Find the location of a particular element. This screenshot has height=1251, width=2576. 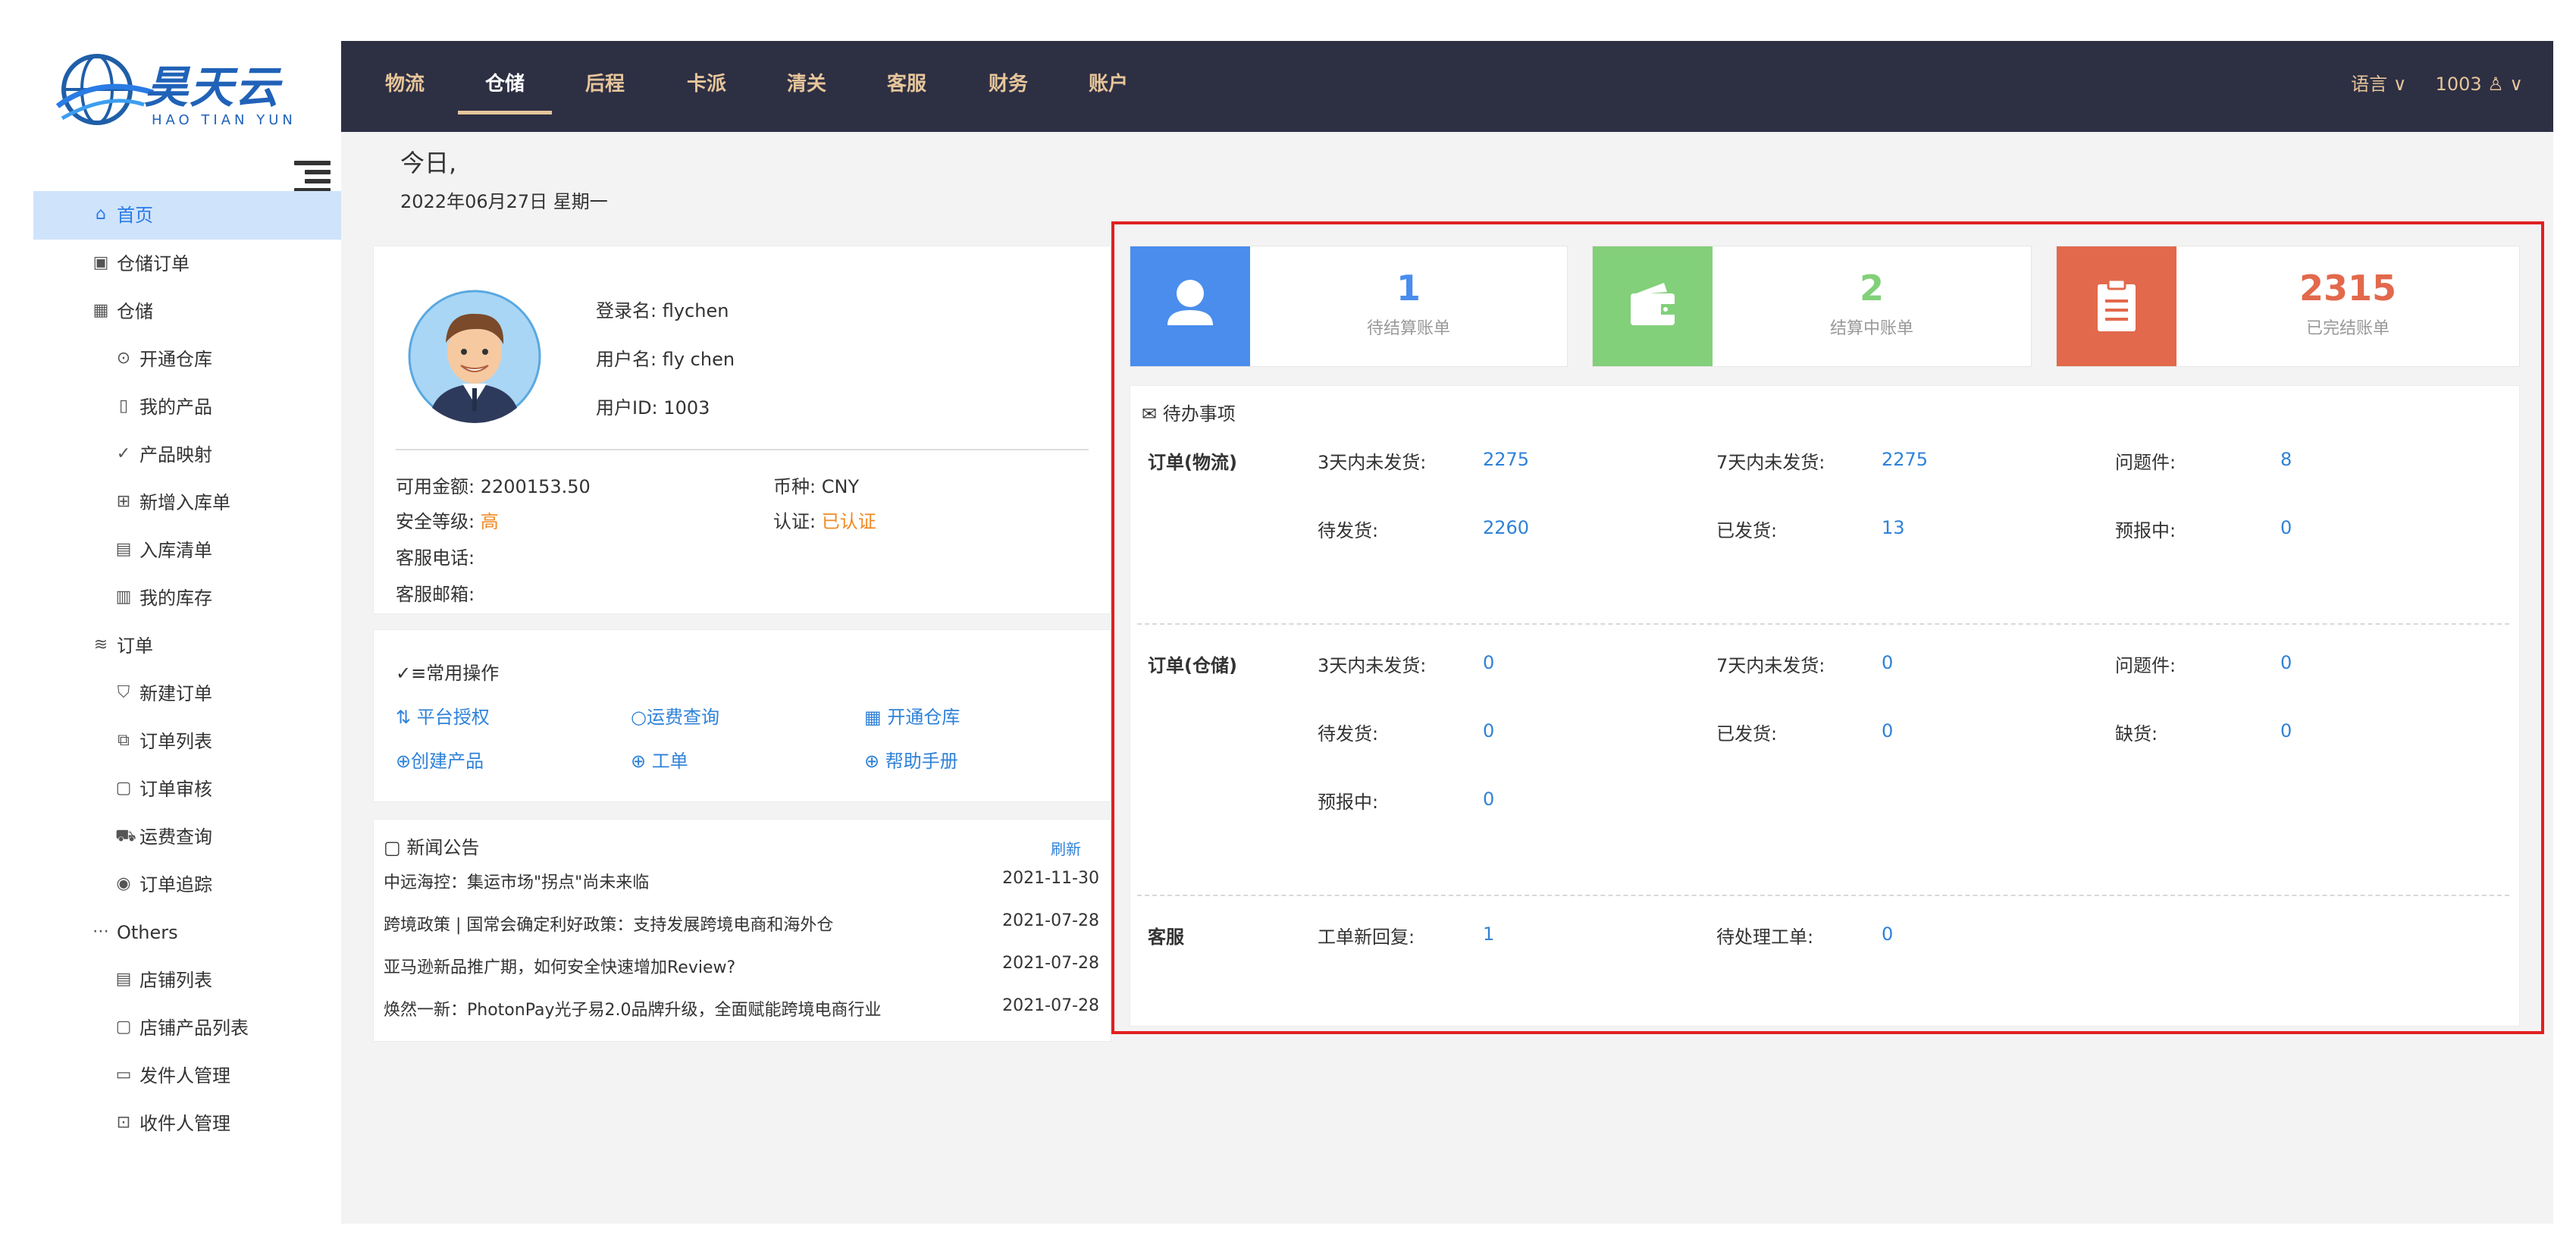

sidebar-item-new-inbound: ⊞ 新增入库单 is located at coordinates (187, 502).